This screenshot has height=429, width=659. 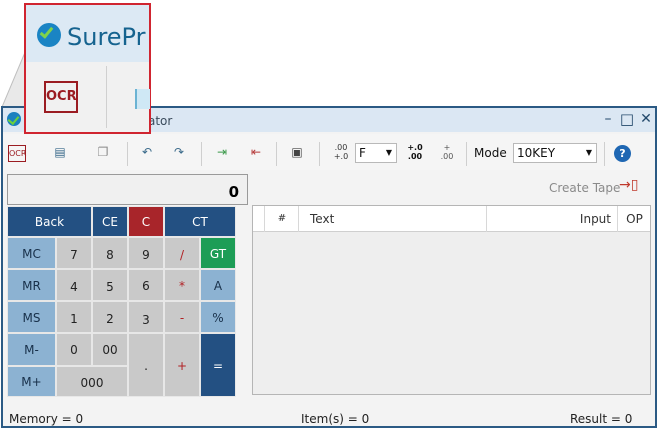 I want to click on grand-total-button: GT, so click(x=218, y=253).